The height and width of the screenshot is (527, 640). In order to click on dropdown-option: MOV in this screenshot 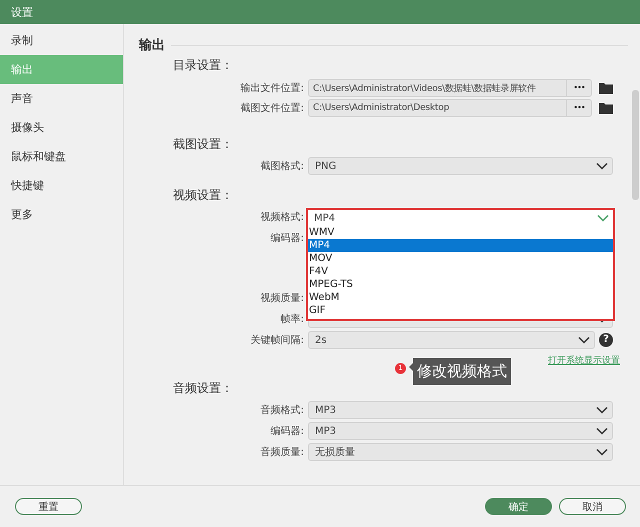, I will do `click(460, 258)`.